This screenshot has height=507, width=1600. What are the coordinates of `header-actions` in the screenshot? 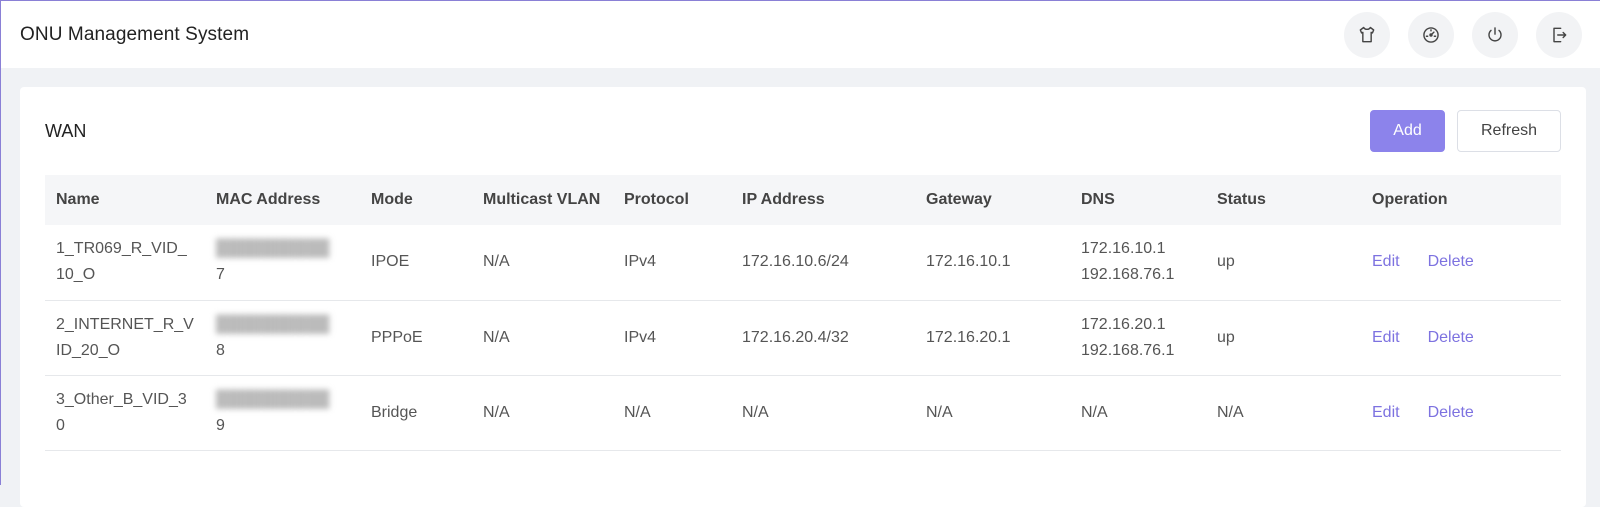 It's located at (1463, 34).